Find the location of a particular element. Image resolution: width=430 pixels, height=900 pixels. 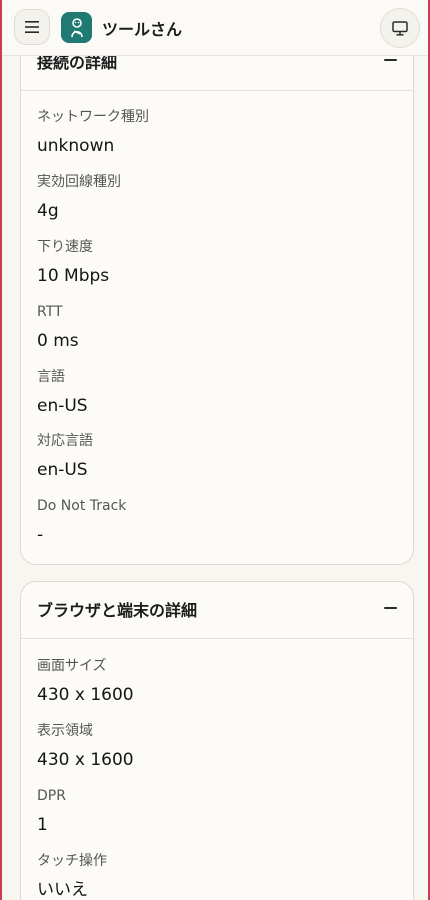

field-value: 4g is located at coordinates (48, 211).